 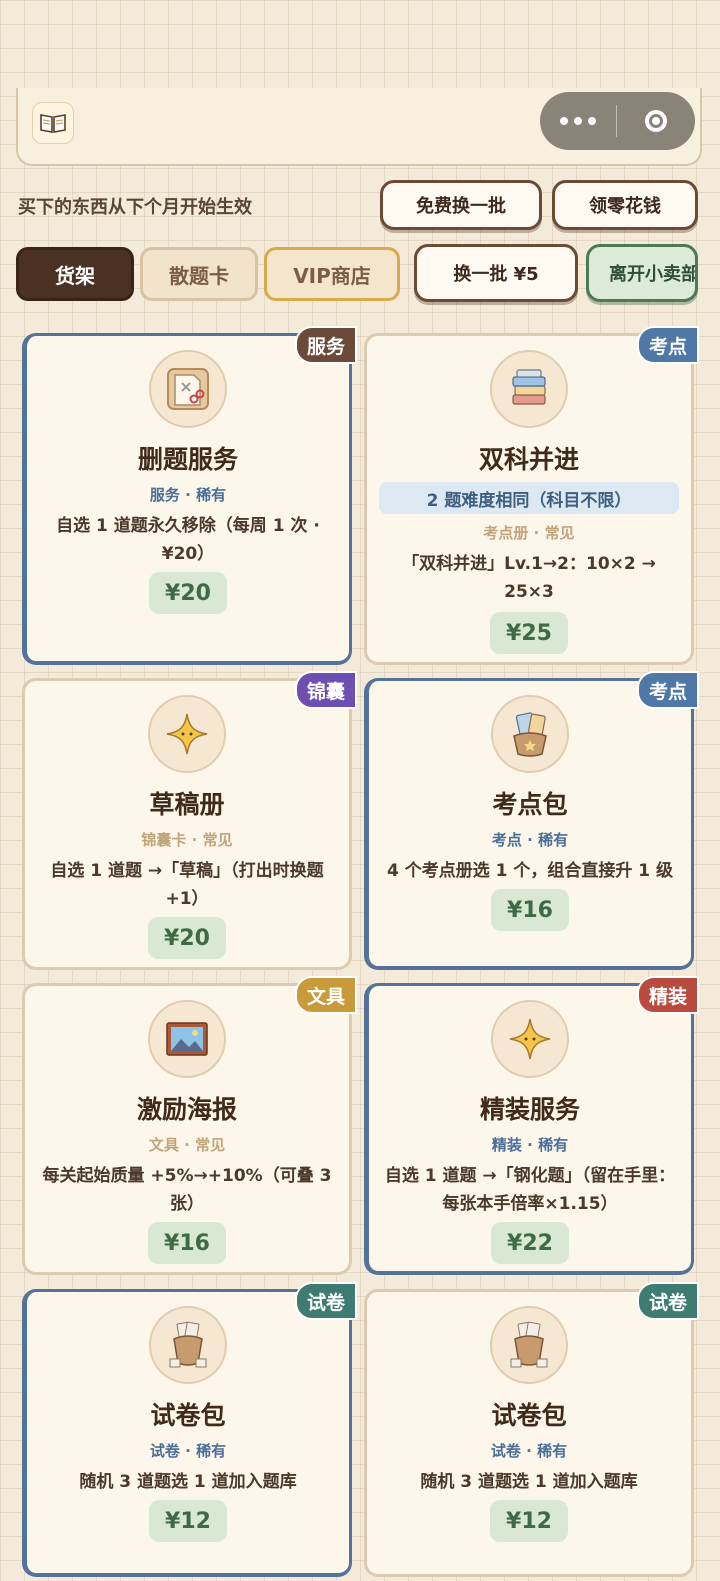 What do you see at coordinates (187, 885) in the screenshot?
I see `item-description: 自选 1 道题 →「草稿」（打出时换题+1）` at bounding box center [187, 885].